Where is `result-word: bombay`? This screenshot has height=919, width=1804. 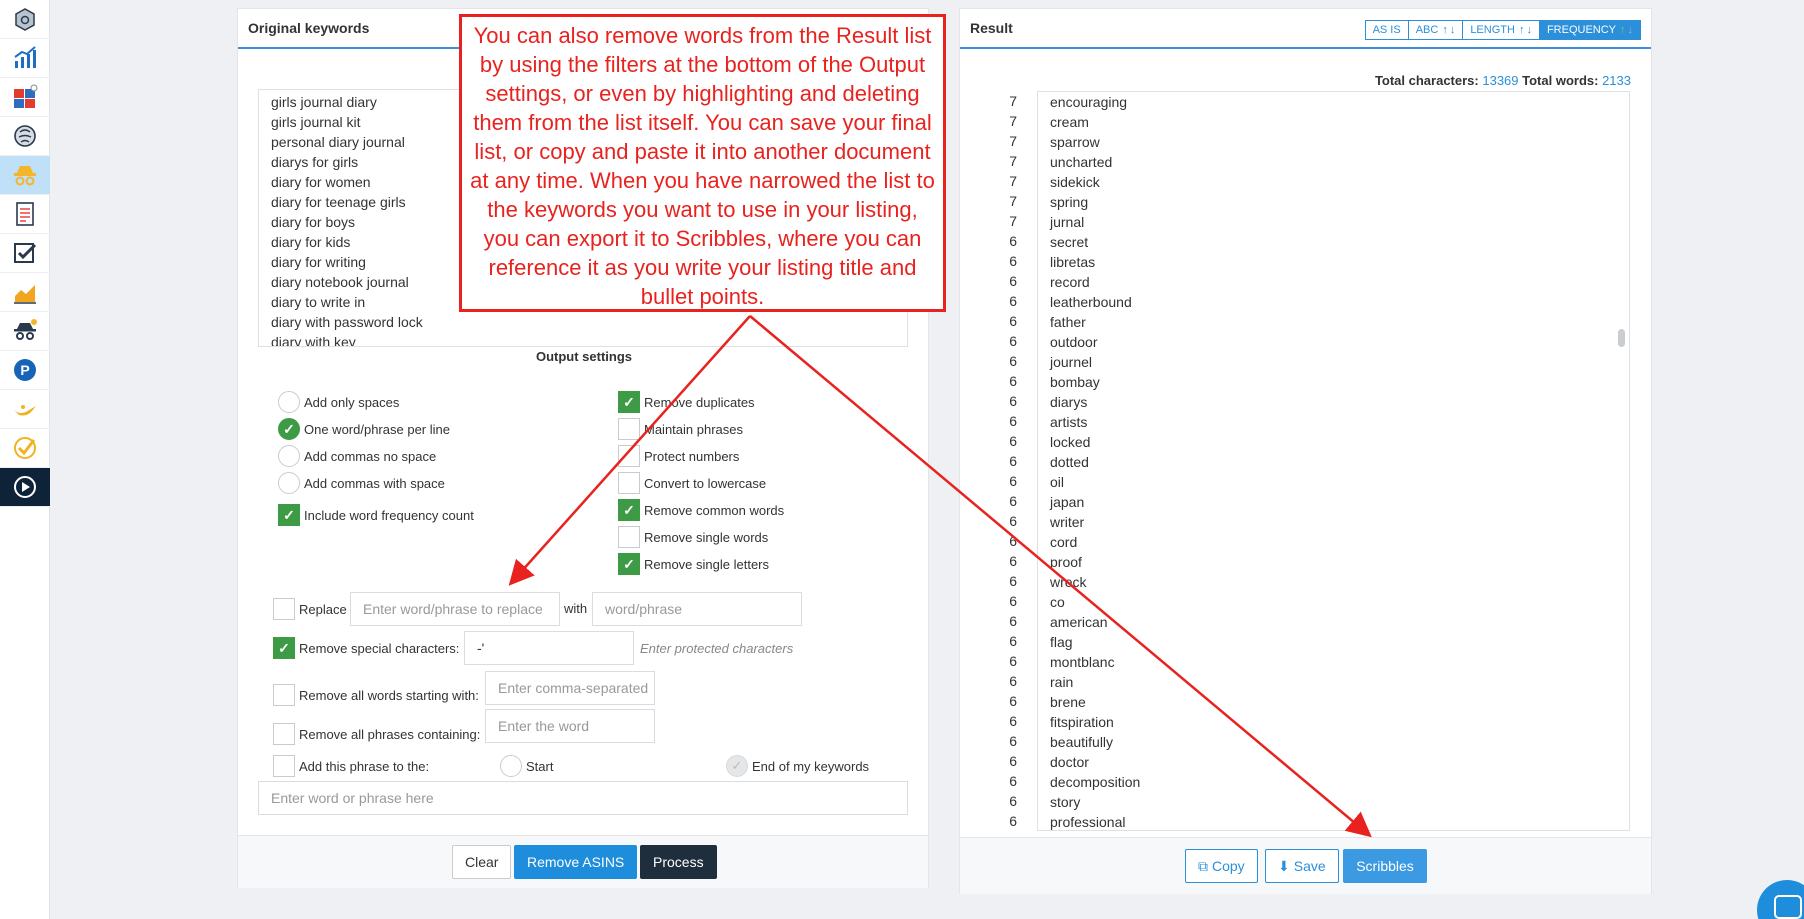 result-word: bombay is located at coordinates (1075, 382).